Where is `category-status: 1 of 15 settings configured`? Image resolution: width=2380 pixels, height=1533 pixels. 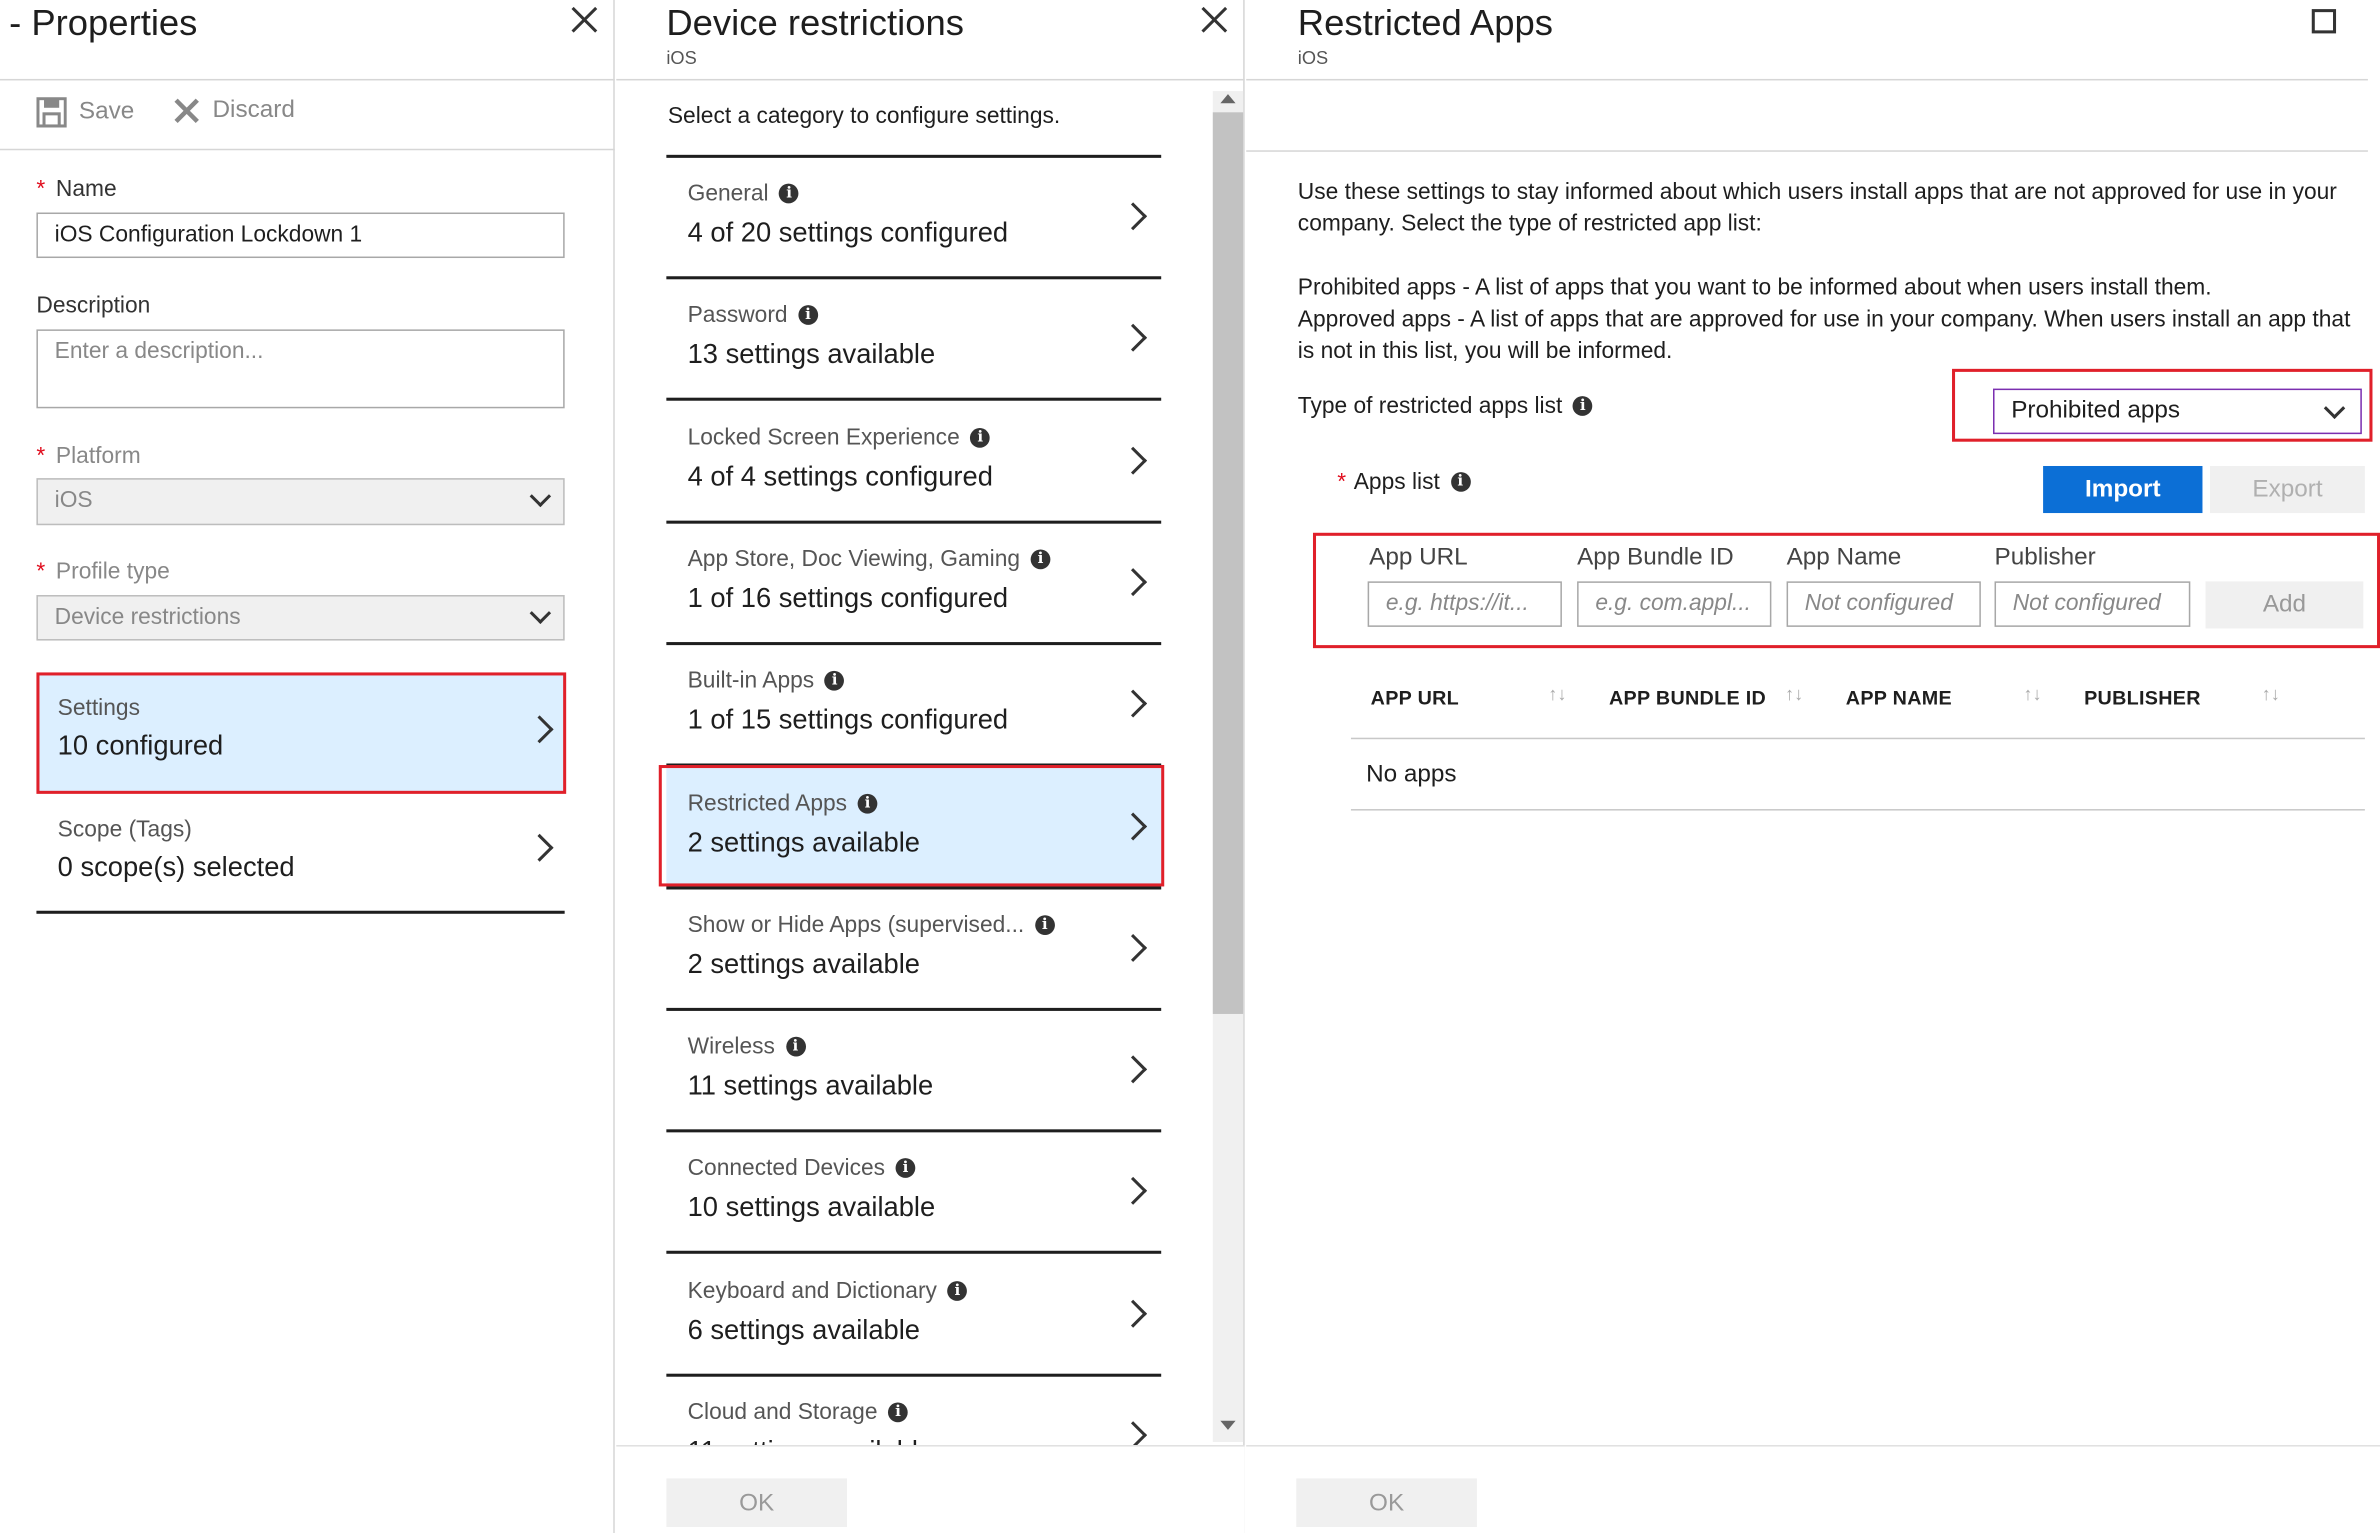
category-status: 1 of 15 settings configured is located at coordinates (848, 719).